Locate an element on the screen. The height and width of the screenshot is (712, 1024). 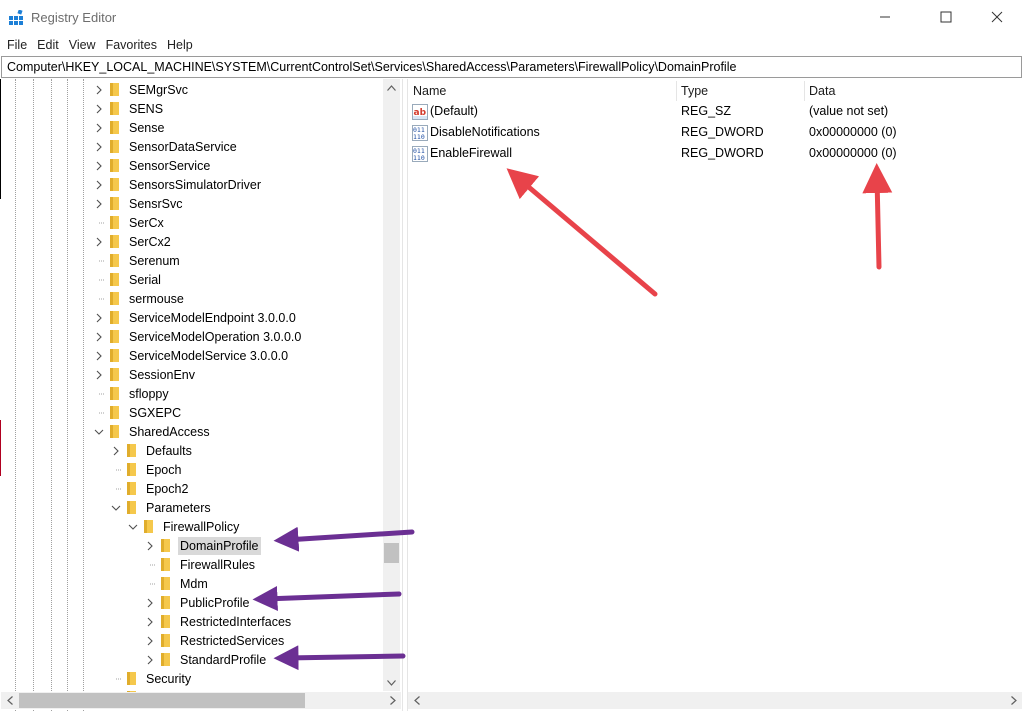
value-type: REG_DWORD is located at coordinates (722, 132).